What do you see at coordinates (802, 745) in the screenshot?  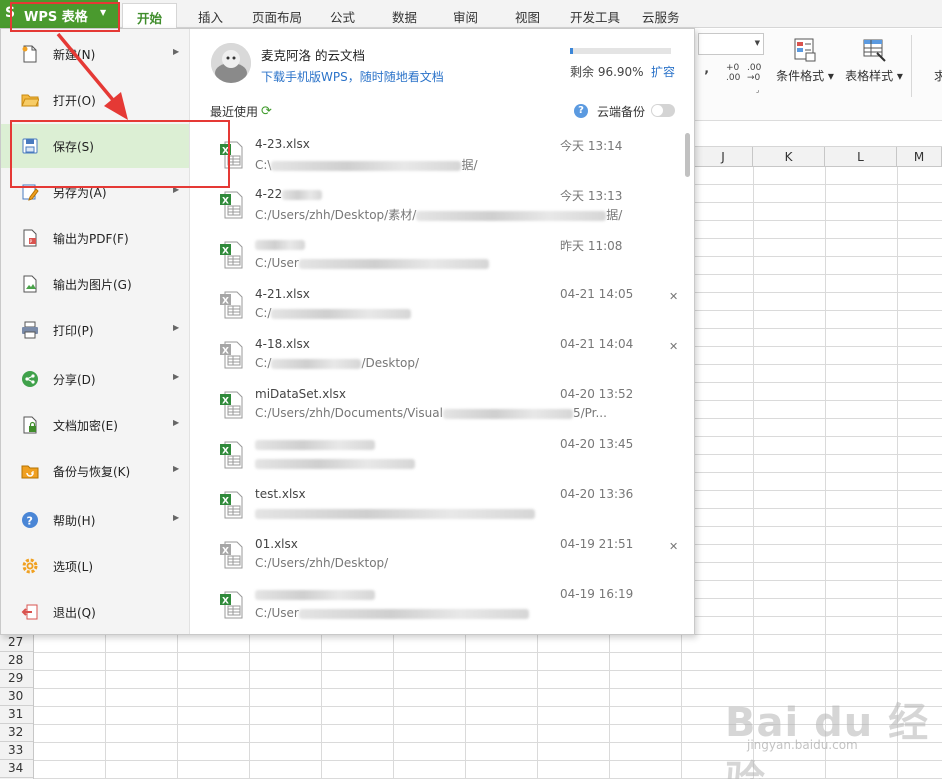 I see `watermark-subtitle: jingyan.baidu.com` at bounding box center [802, 745].